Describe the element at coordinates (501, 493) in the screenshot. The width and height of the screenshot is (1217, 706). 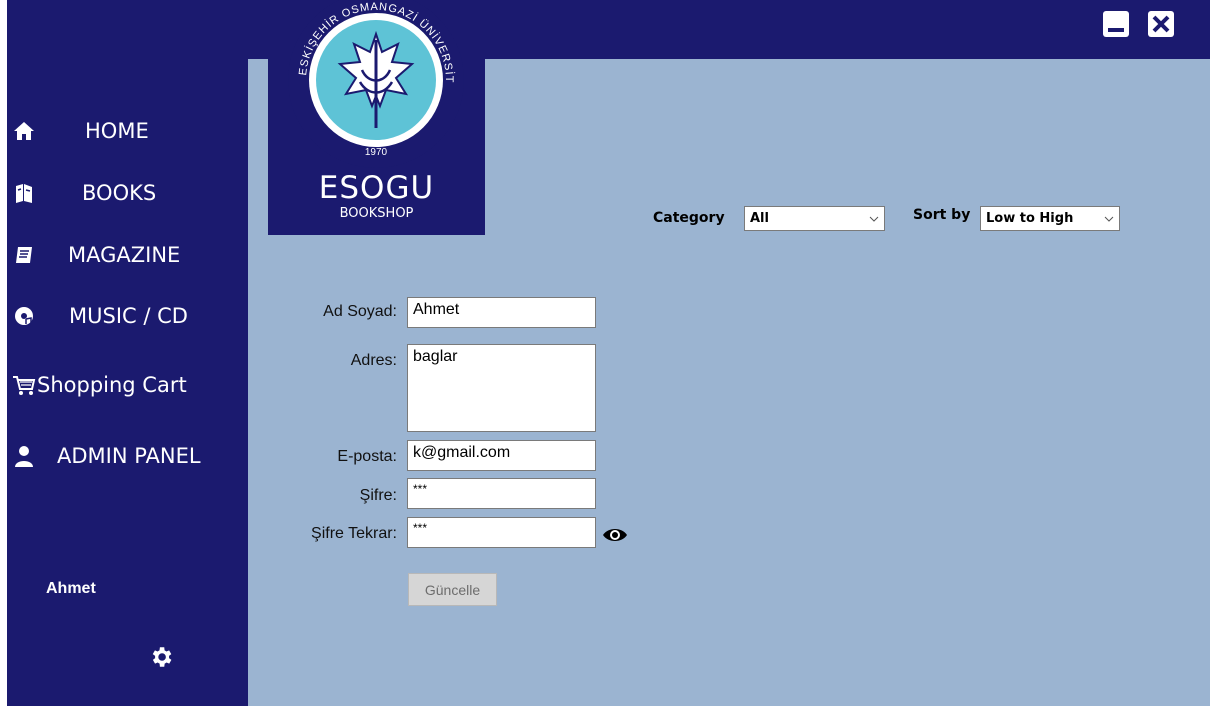
I see `password-field: ***` at that location.